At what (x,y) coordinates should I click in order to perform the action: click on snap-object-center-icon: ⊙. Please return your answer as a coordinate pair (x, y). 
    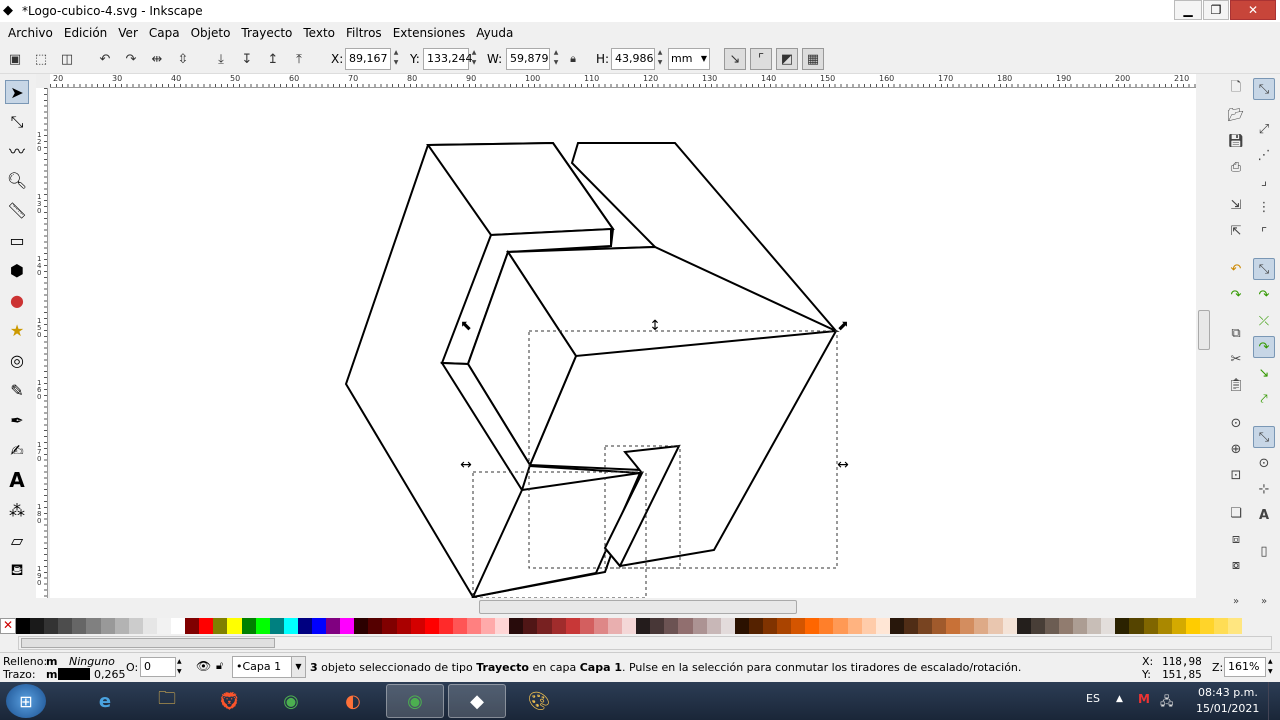
    Looking at the image, I should click on (1264, 463).